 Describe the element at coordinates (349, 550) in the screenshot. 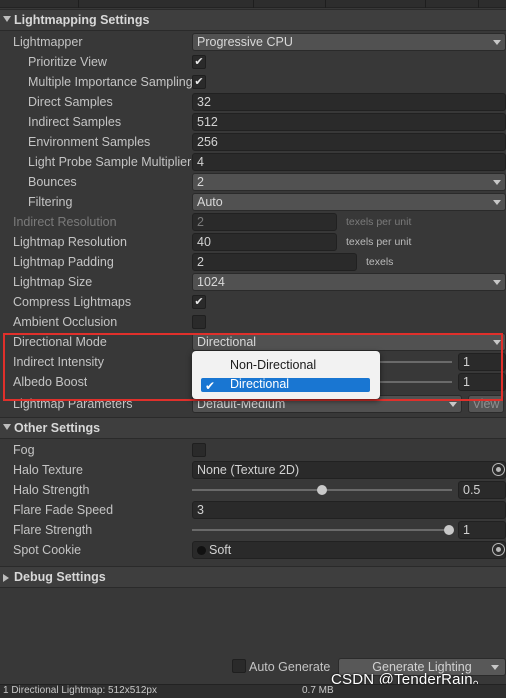

I see `spot-cookie-object-field: Soft` at that location.